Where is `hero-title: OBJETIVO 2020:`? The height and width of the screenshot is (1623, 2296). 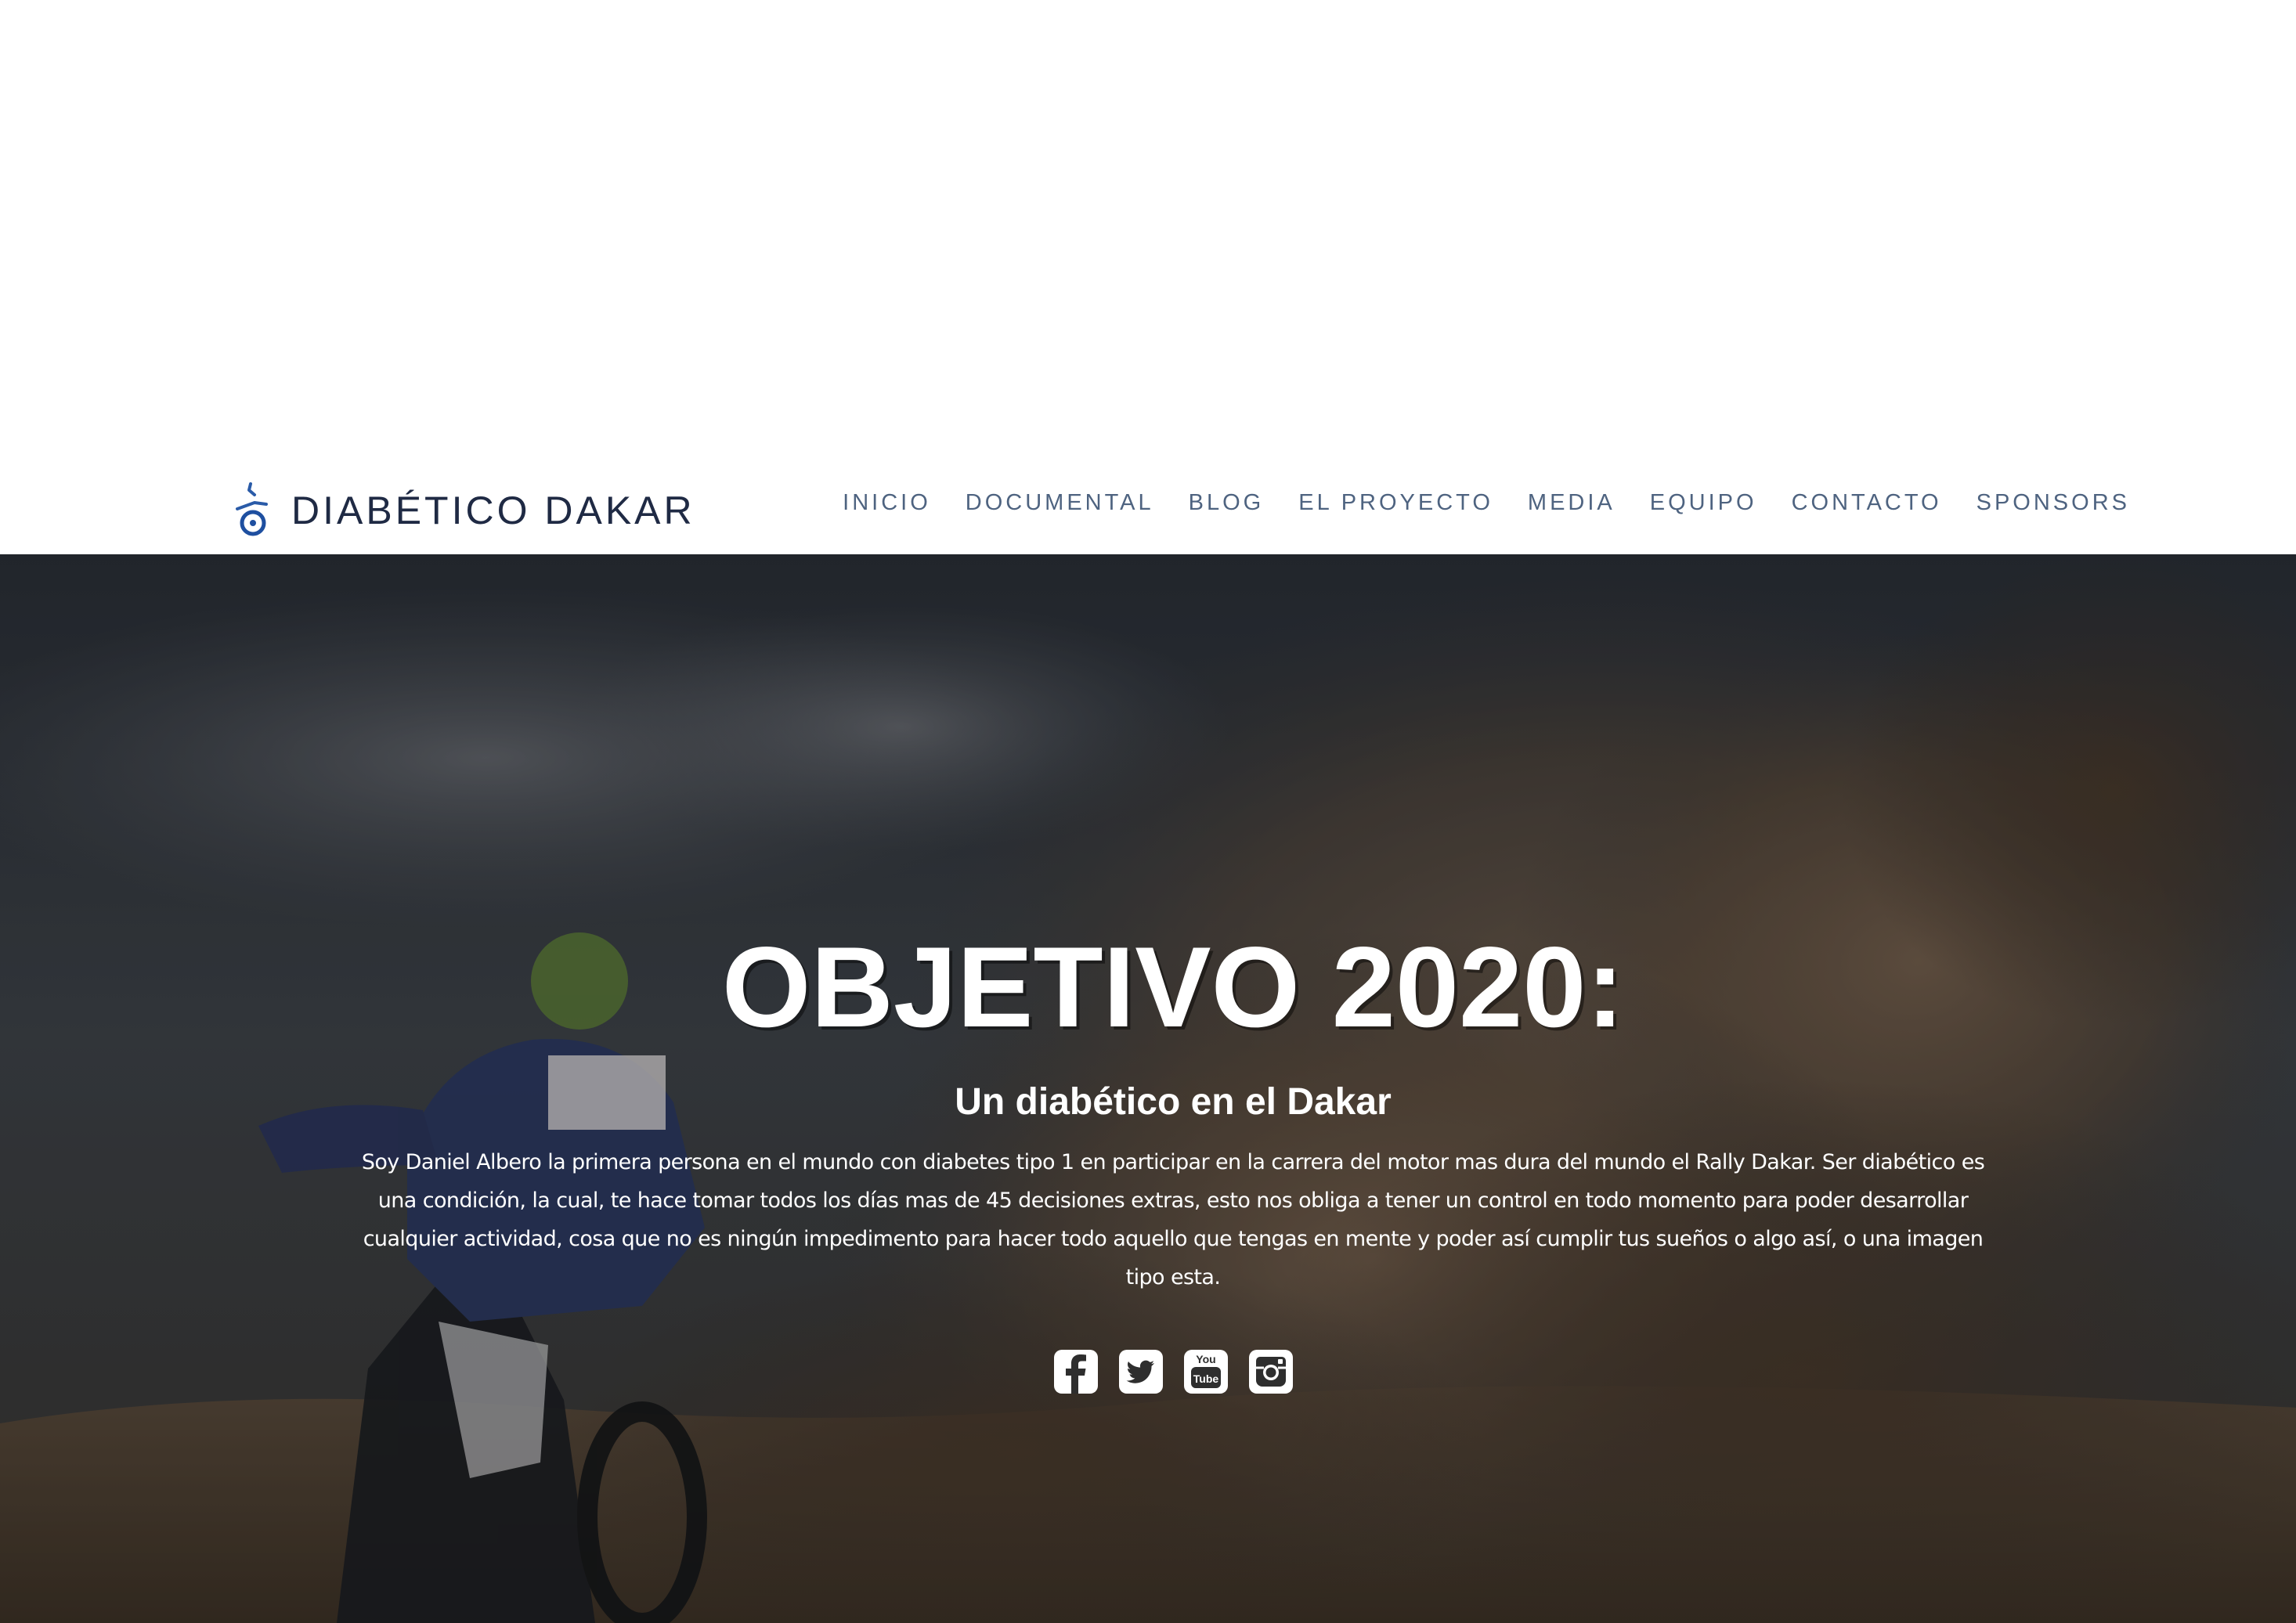
hero-title: OBJETIVO 2020: is located at coordinates (1173, 987).